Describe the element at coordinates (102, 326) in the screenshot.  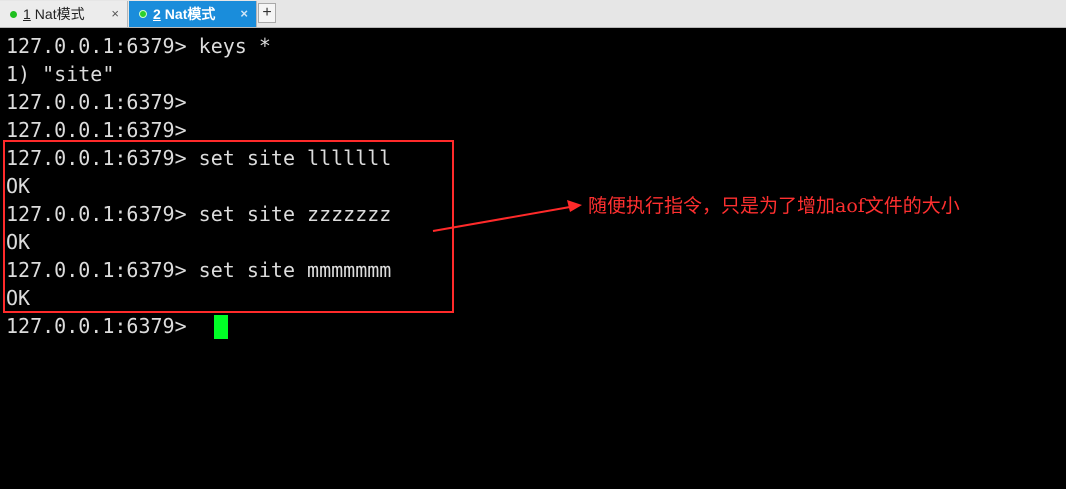
I see `terminal-prompt-line: 127.0.0.1:6379>` at that location.